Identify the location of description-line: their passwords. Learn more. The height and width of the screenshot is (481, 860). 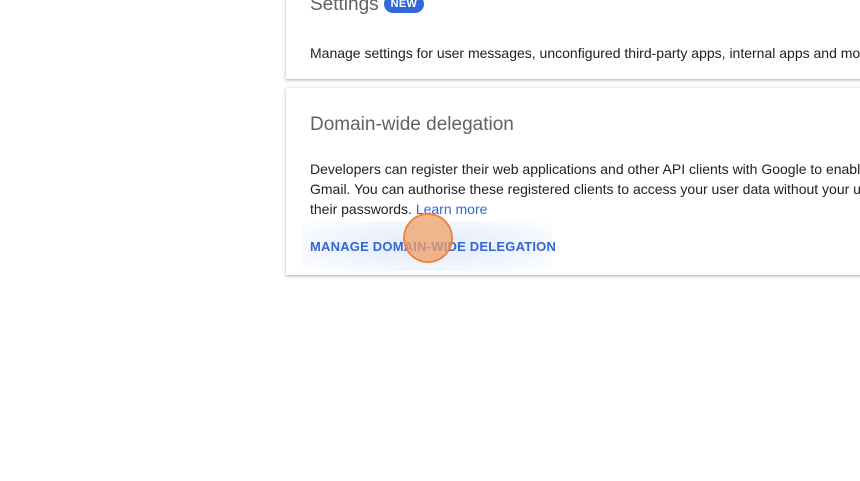
(585, 209).